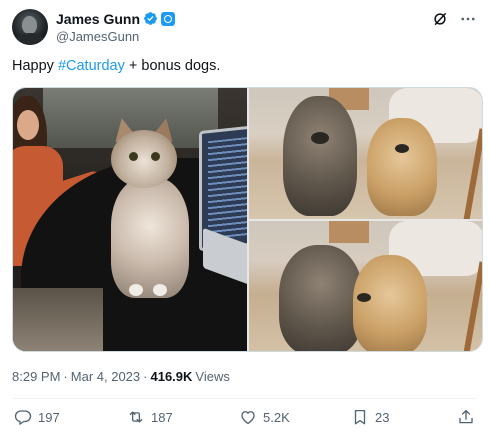 The height and width of the screenshot is (434, 489). Describe the element at coordinates (91, 66) in the screenshot. I see `hashtag-link: #Caturday` at that location.